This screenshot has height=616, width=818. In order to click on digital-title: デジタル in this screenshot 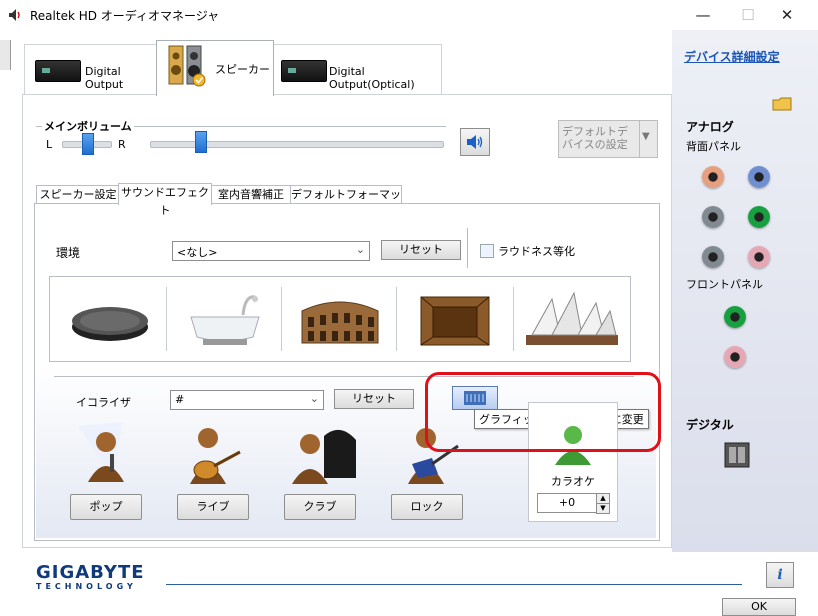, I will do `click(710, 425)`.